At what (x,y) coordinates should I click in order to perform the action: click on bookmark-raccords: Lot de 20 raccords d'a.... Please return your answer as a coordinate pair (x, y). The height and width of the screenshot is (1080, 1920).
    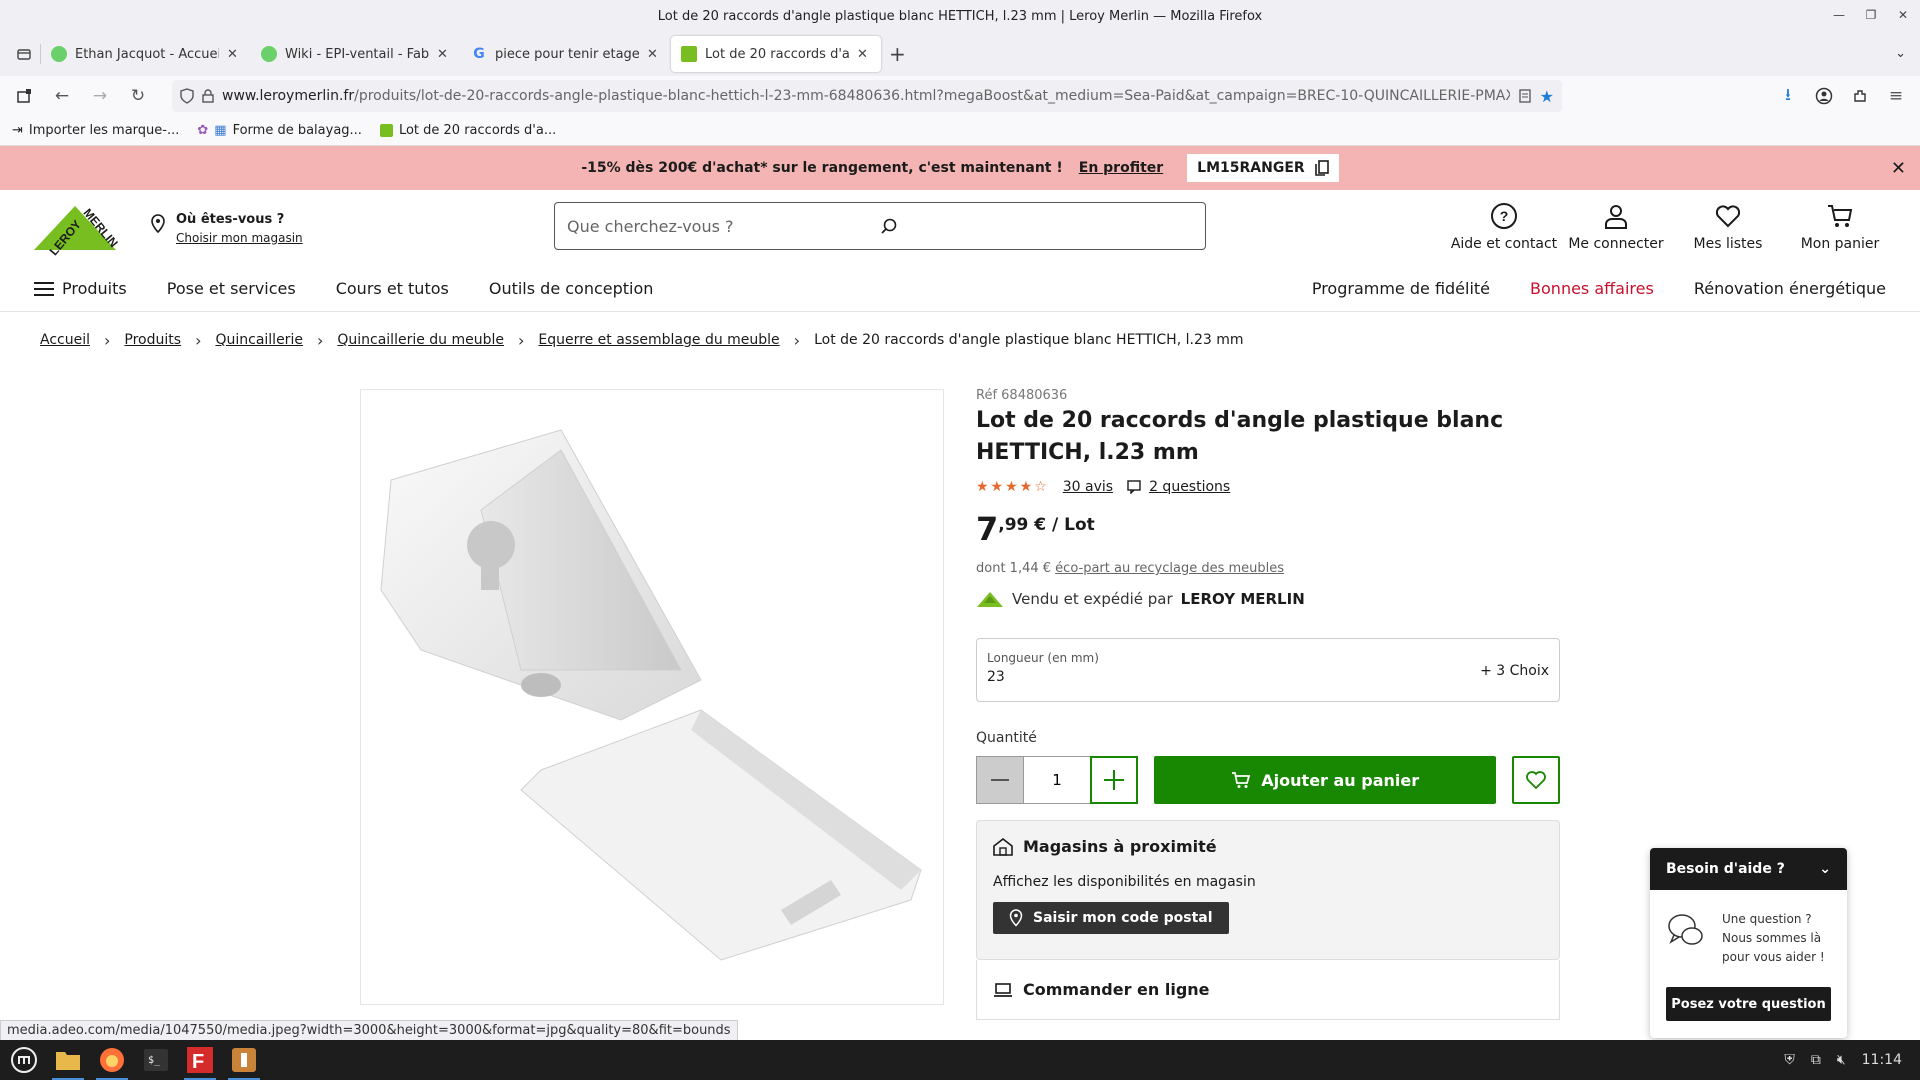
    Looking at the image, I should click on (467, 130).